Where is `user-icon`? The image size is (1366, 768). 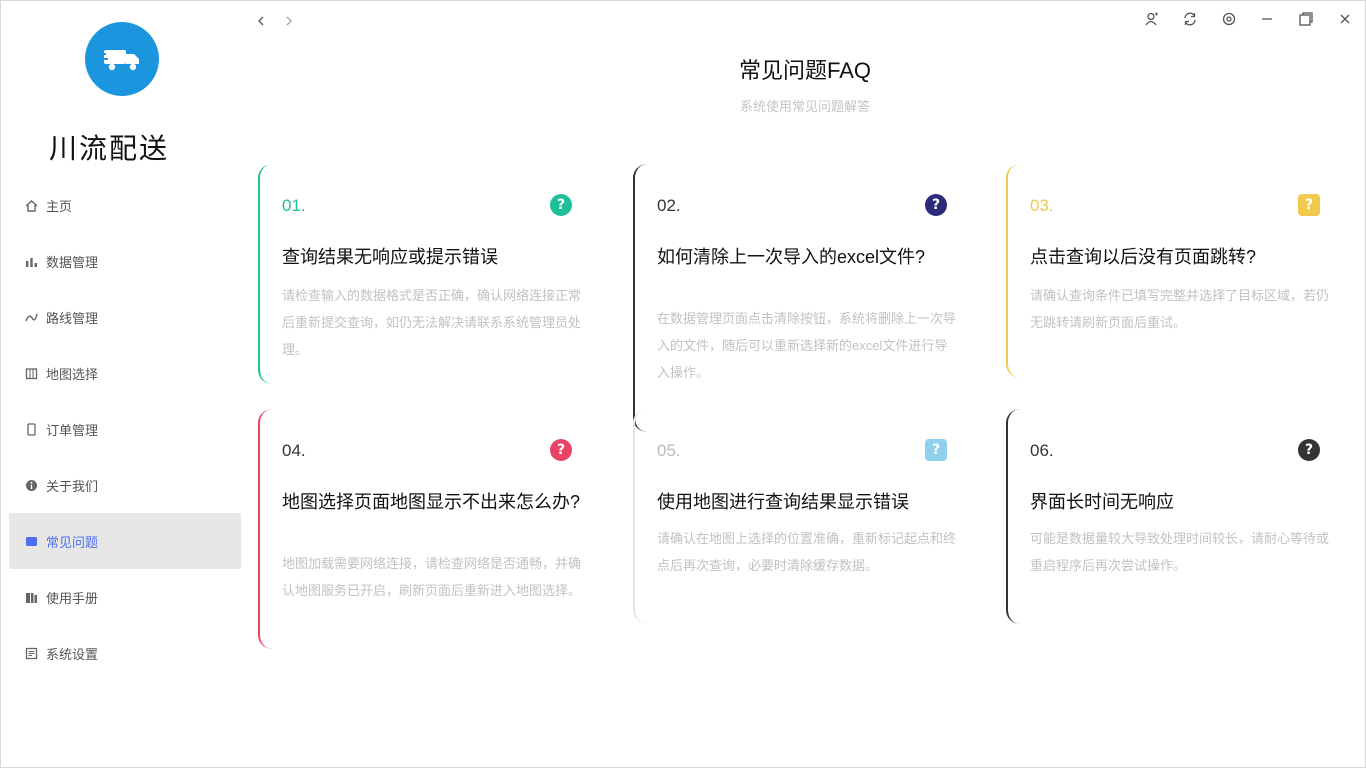 user-icon is located at coordinates (1152, 21).